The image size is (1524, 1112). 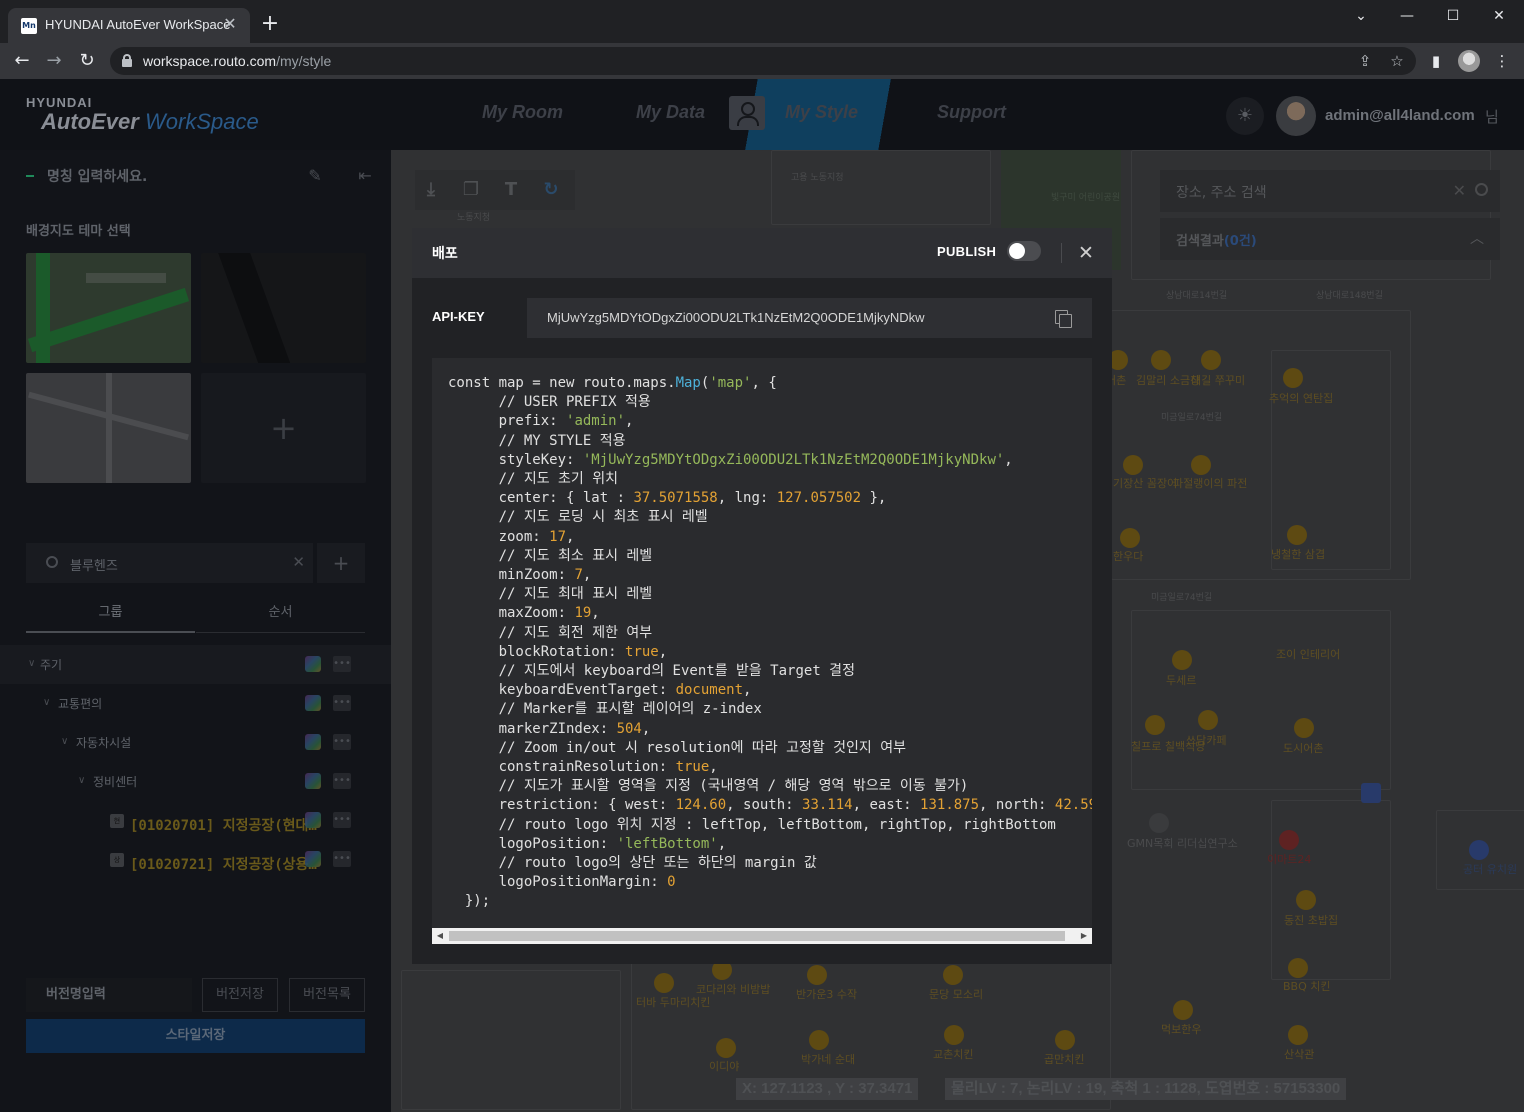 What do you see at coordinates (1499, 16) in the screenshot?
I see `close-window-button: ✕` at bounding box center [1499, 16].